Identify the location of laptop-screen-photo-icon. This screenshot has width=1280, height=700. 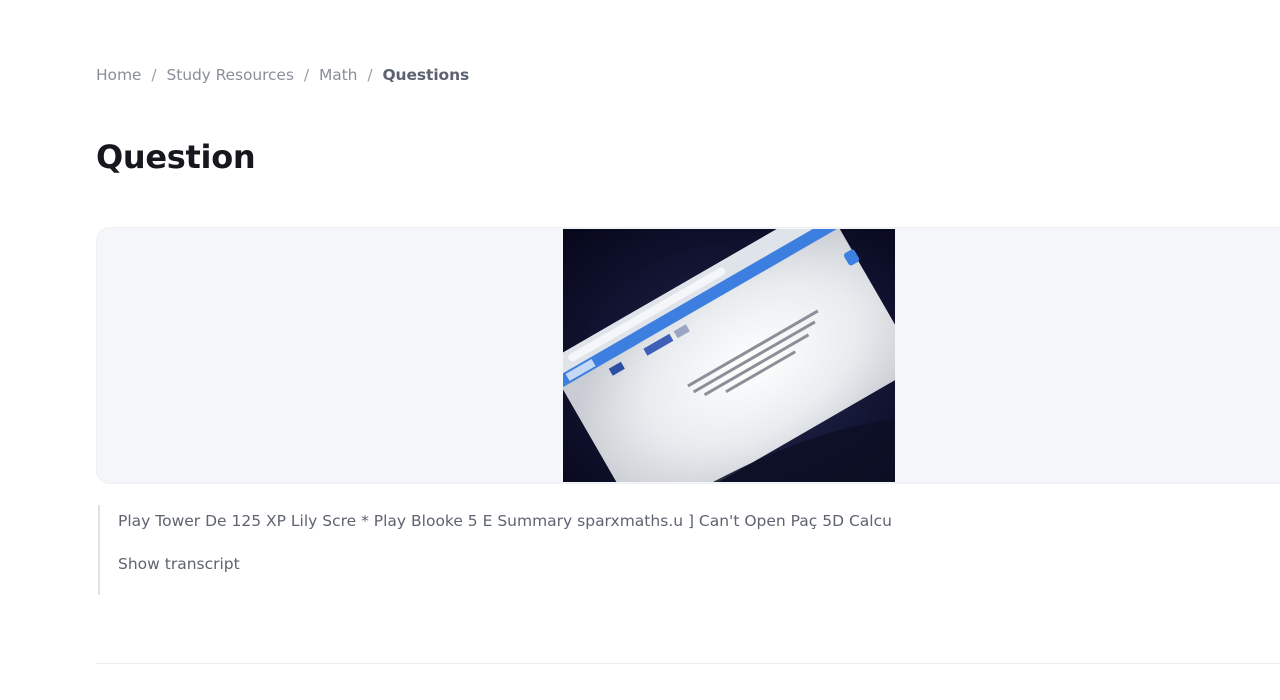
(729, 355).